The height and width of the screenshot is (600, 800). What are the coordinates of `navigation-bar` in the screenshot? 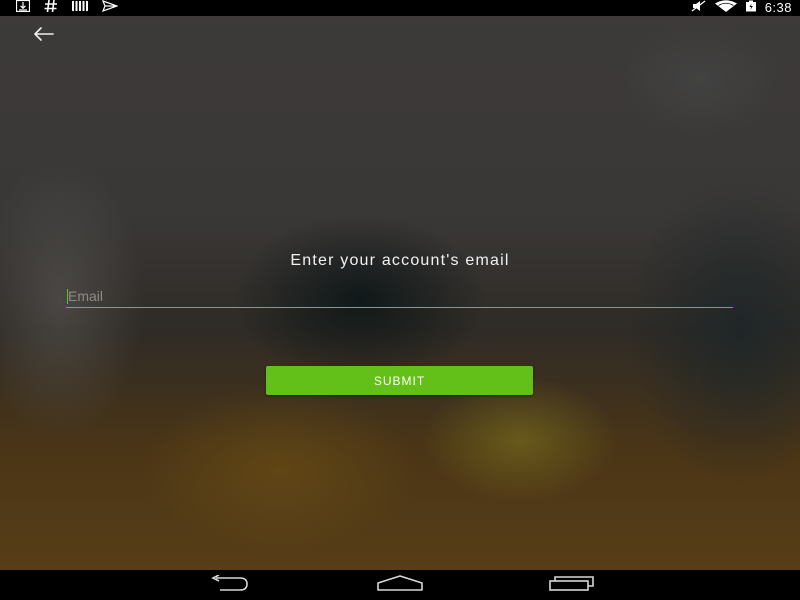 It's located at (400, 585).